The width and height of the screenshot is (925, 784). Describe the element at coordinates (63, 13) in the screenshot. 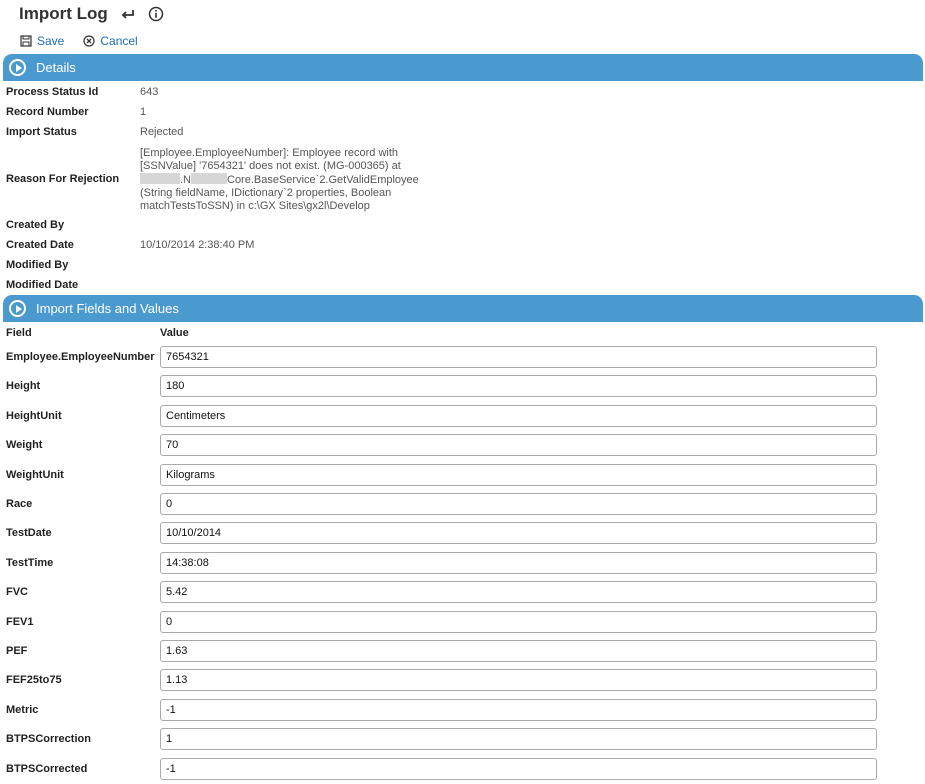

I see `page-title: Import Log` at that location.